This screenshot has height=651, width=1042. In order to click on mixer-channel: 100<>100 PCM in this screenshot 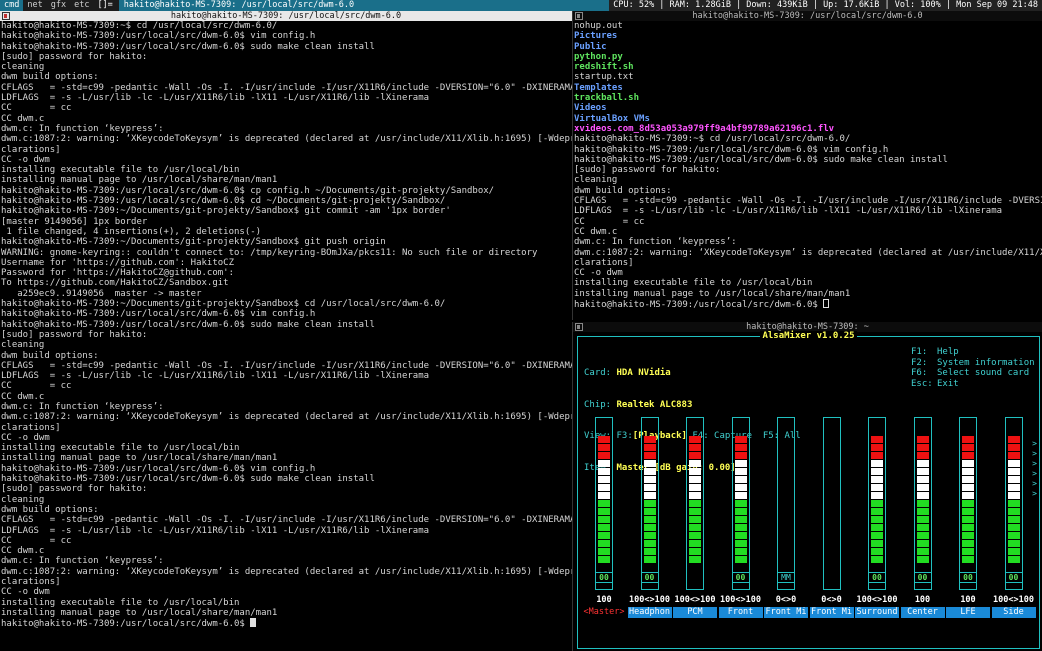, I will do `click(695, 527)`.